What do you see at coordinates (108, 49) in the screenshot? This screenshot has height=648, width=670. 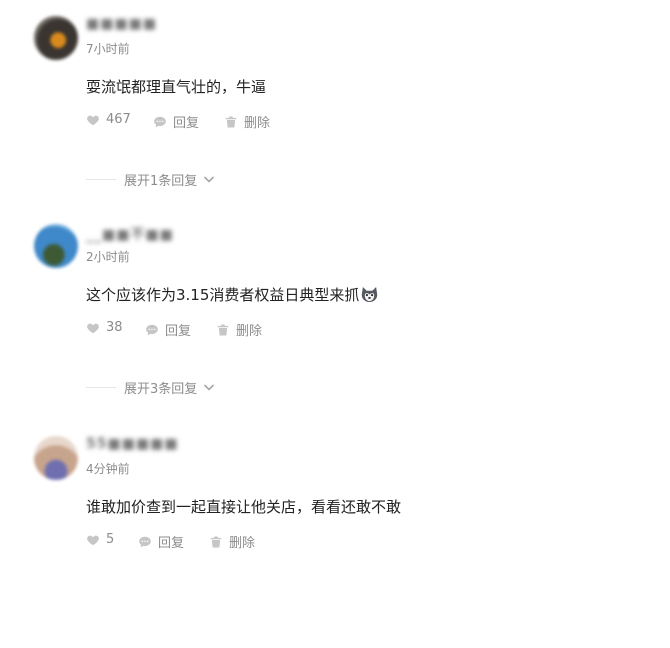 I see `timestamp: 7小时前` at bounding box center [108, 49].